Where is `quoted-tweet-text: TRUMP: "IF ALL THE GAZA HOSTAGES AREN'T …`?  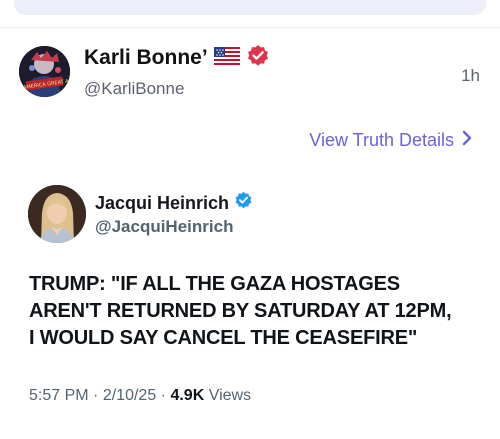
quoted-tweet-text: TRUMP: "IF ALL THE GAZA HOSTAGES AREN'T … is located at coordinates (240, 311).